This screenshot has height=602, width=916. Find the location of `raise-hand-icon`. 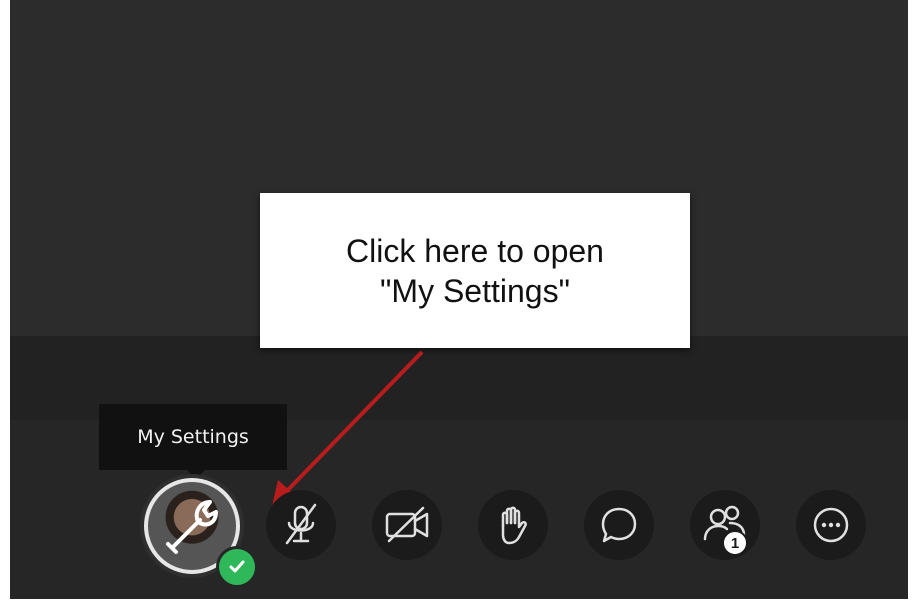

raise-hand-icon is located at coordinates (514, 525).